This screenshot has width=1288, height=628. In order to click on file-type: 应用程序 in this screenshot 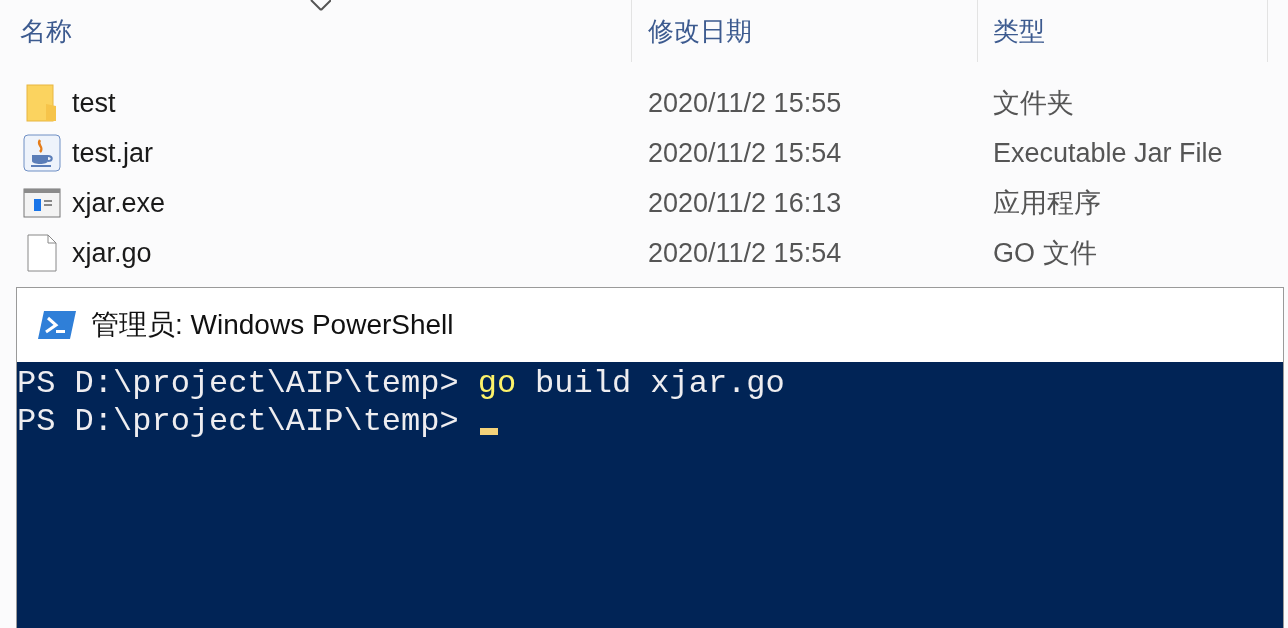, I will do `click(1046, 203)`.